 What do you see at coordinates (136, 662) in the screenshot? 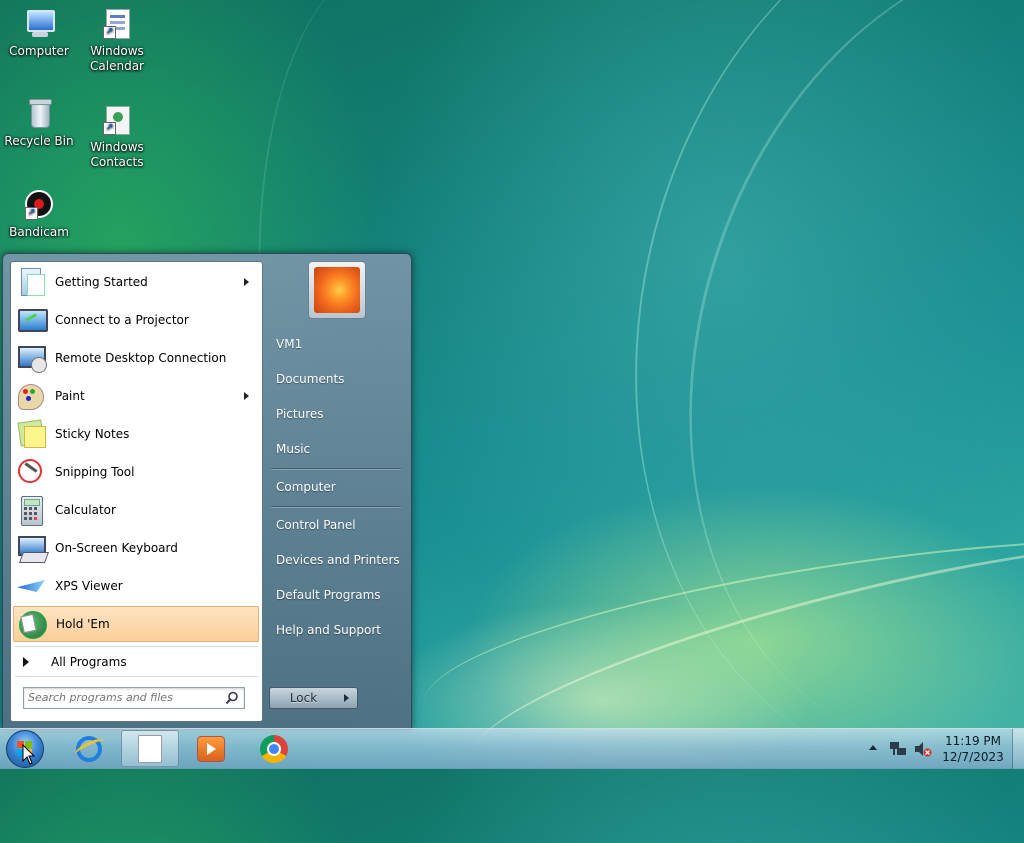
I see `all-programs-button: All Programs` at bounding box center [136, 662].